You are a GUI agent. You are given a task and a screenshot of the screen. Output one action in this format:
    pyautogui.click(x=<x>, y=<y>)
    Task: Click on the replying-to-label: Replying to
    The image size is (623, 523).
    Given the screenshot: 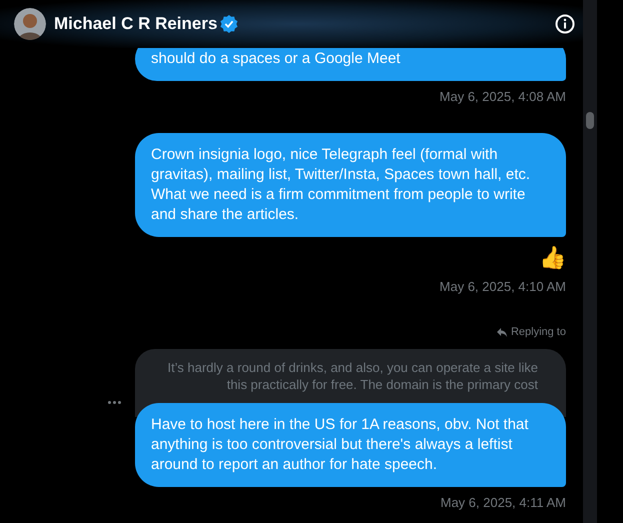 What is the action you would take?
    pyautogui.click(x=531, y=332)
    